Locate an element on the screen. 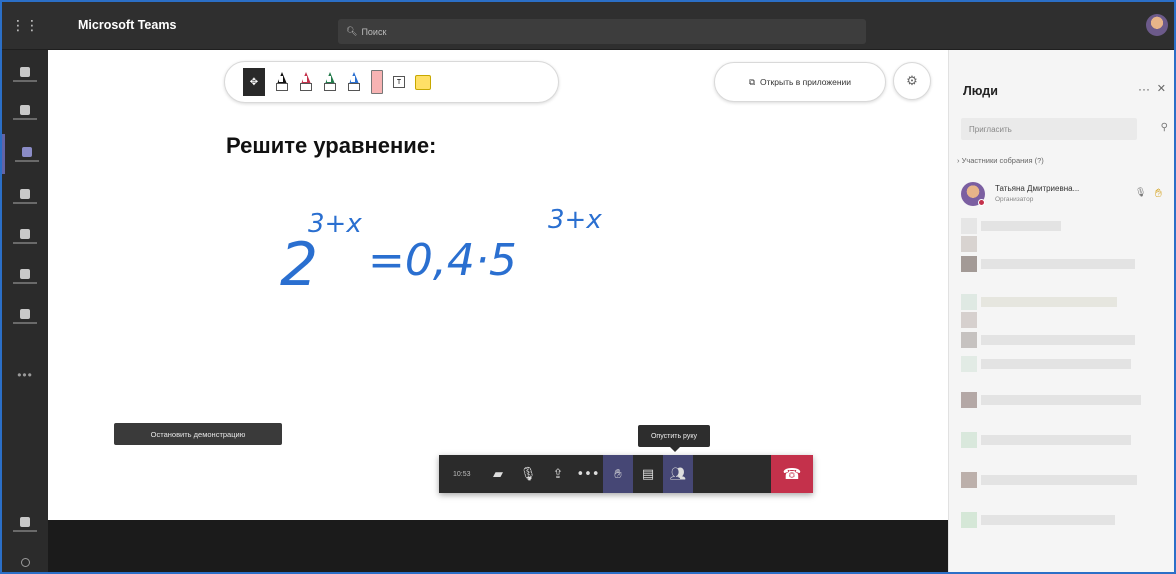  more-options-icon: ··· is located at coordinates (1144, 89).